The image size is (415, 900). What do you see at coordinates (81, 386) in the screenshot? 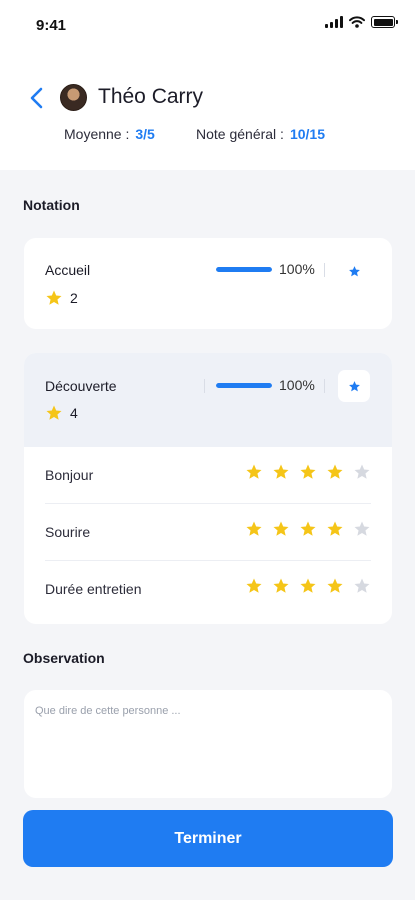
I see `category-label: Découverte` at bounding box center [81, 386].